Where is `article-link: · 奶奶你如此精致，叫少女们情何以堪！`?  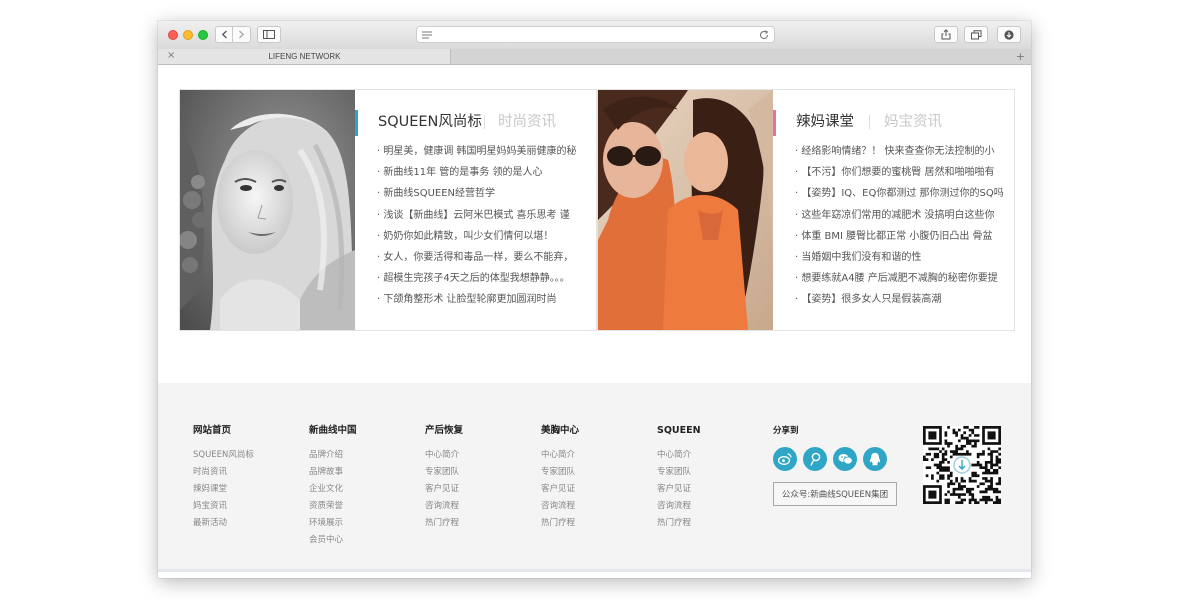 article-link: · 奶奶你如此精致，叫少女们情何以堪！ is located at coordinates (483, 236).